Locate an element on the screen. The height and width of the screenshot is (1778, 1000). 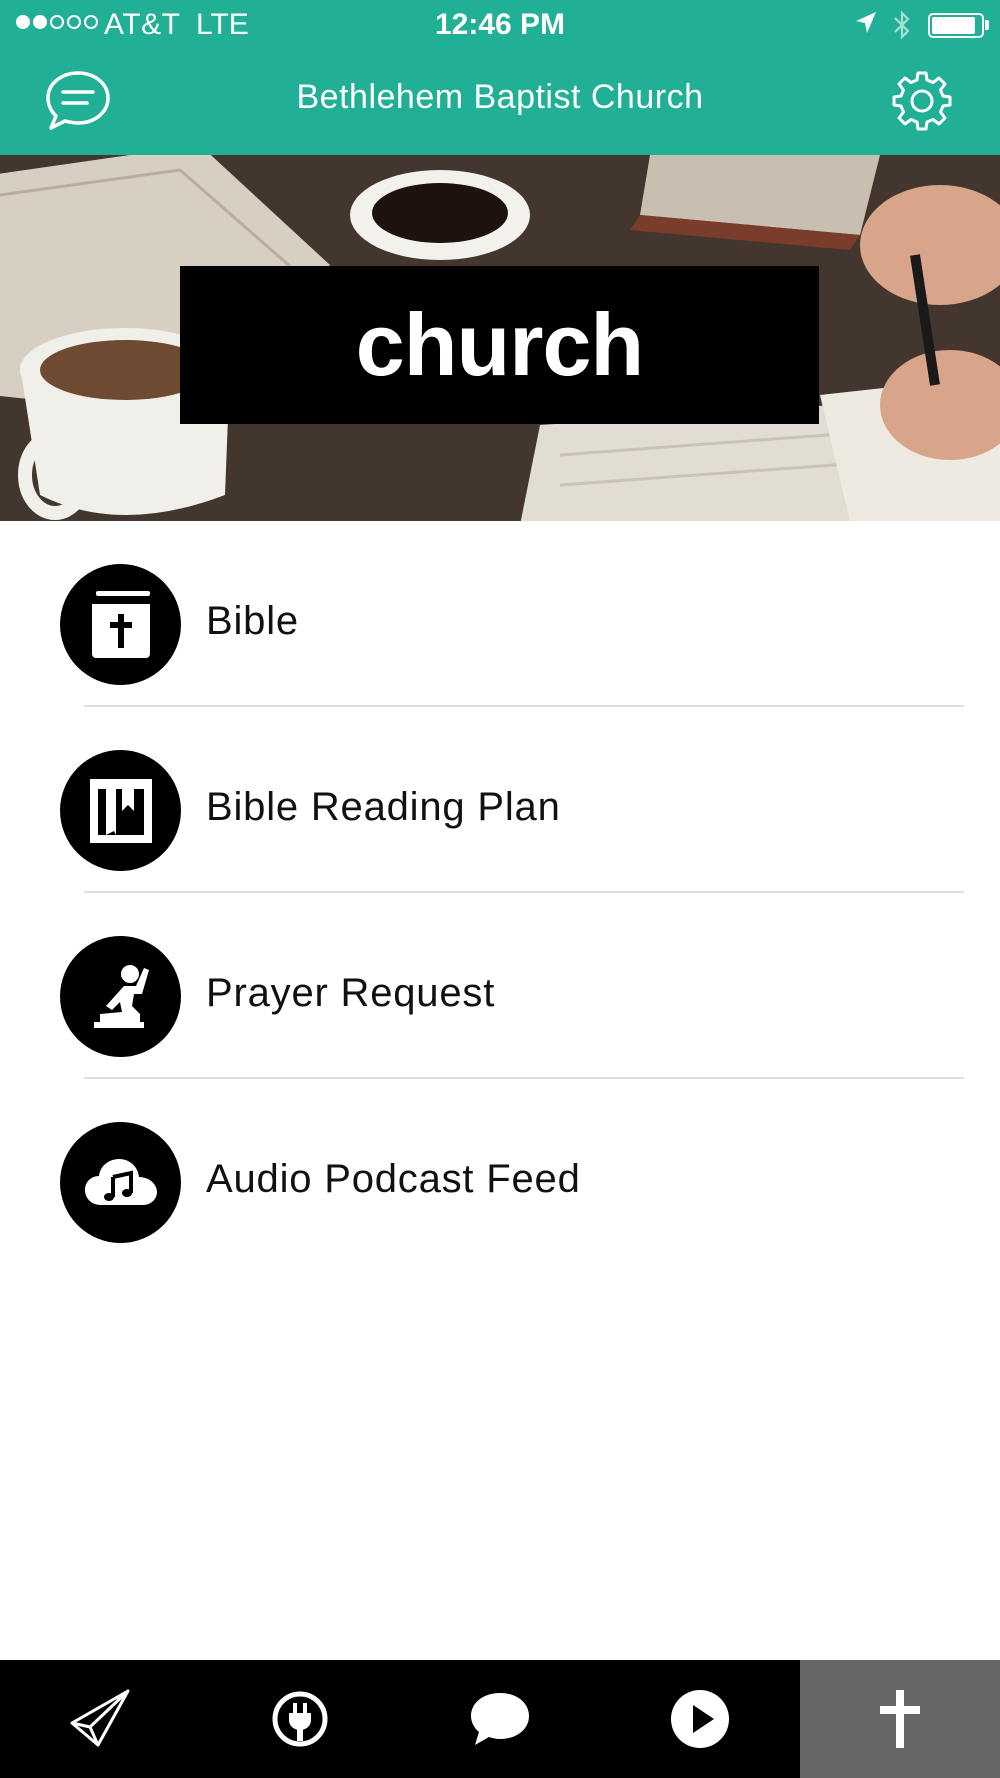
status-time: 12:46 PM is located at coordinates (500, 24).